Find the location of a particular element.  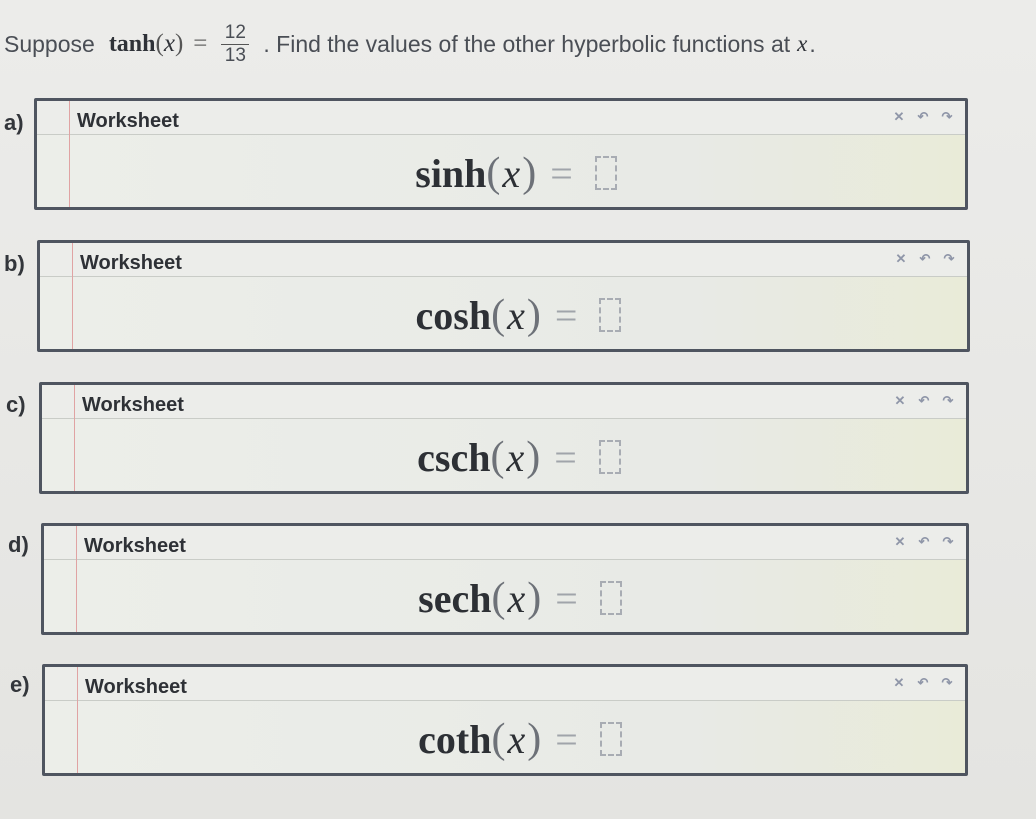

part-label-c: c) is located at coordinates (16, 404).